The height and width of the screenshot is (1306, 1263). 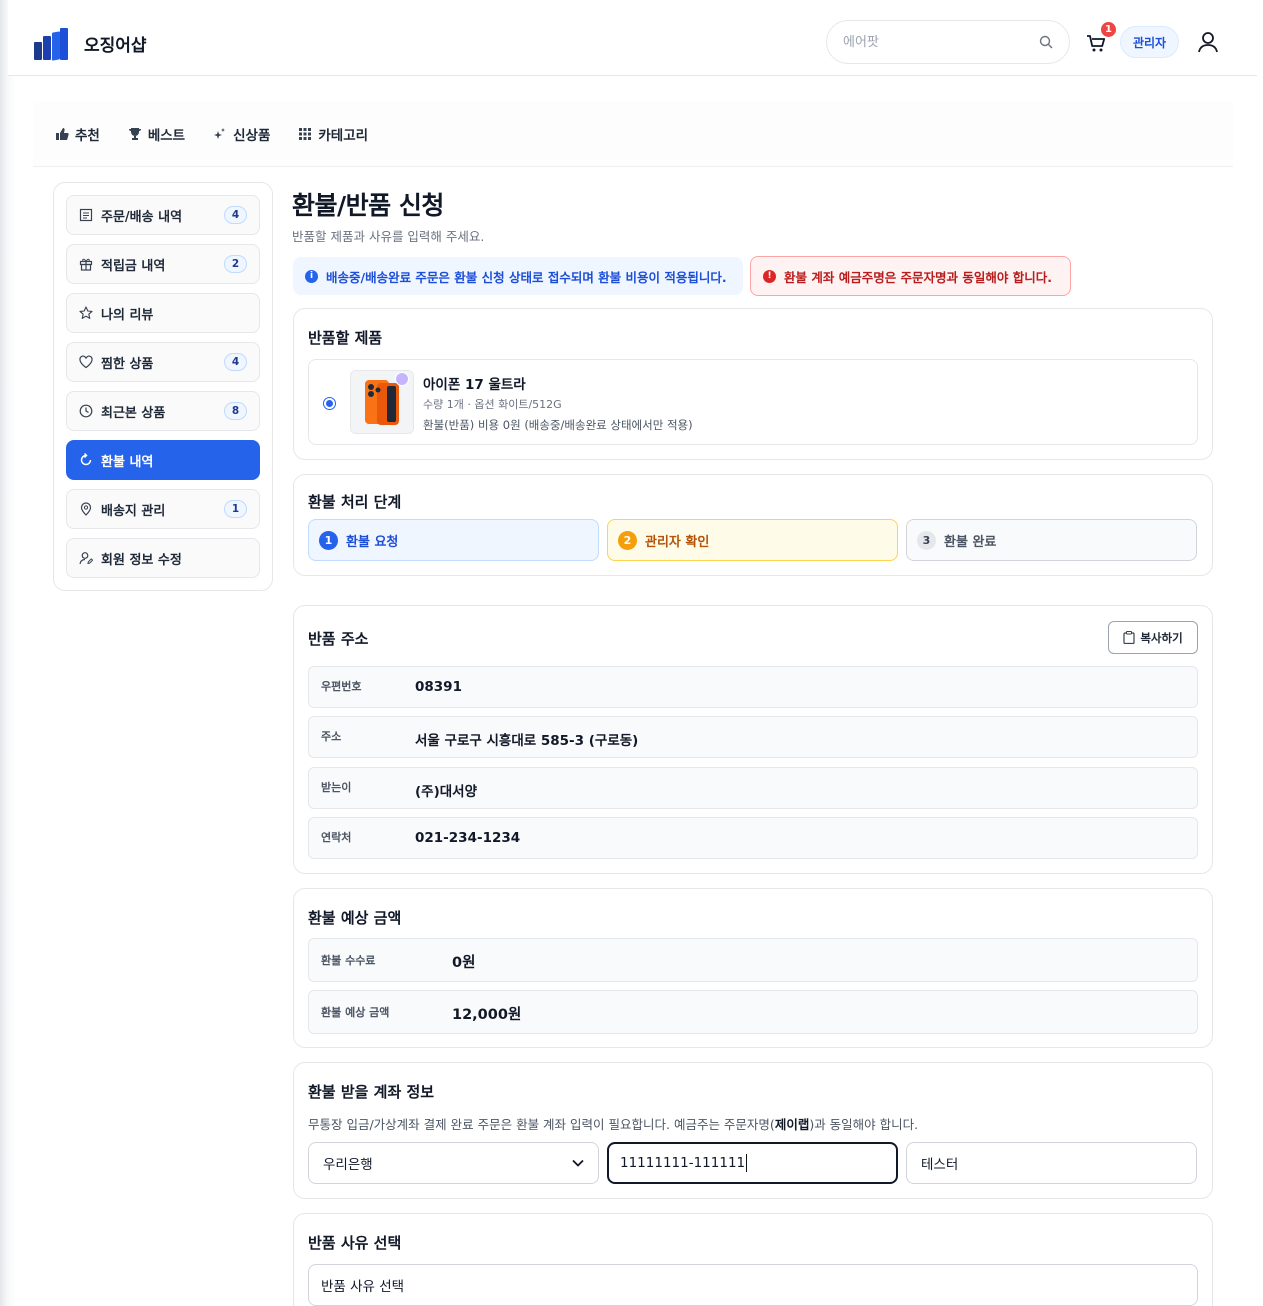 What do you see at coordinates (1129, 637) in the screenshot?
I see `clipboard-icon` at bounding box center [1129, 637].